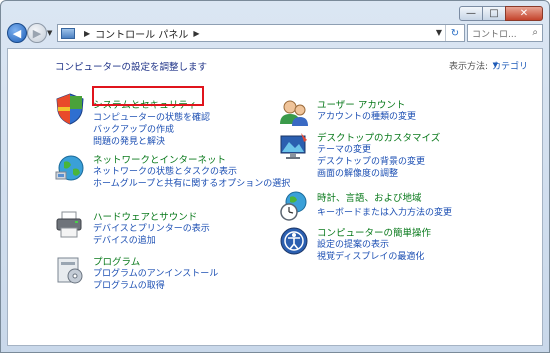  What do you see at coordinates (37, 33) in the screenshot?
I see `forward-arrow-icon: ▶` at bounding box center [37, 33].